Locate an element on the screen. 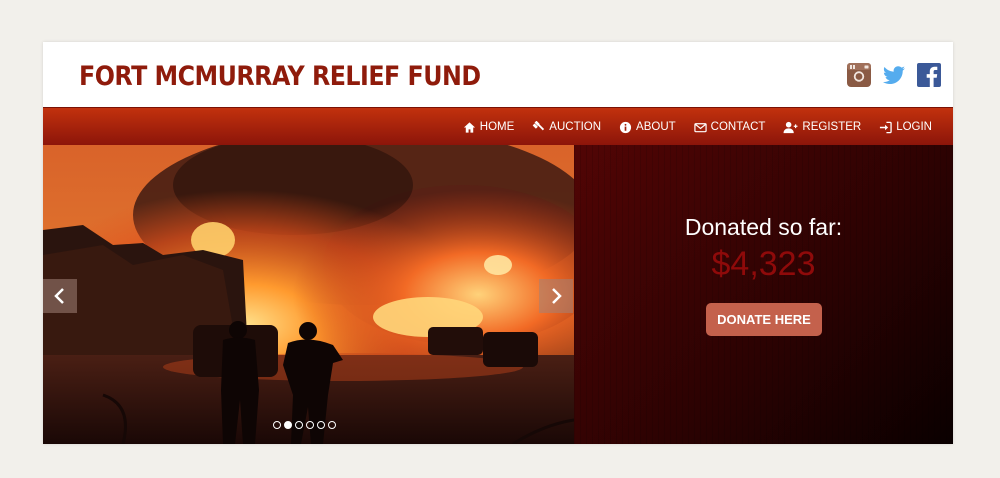 This screenshot has height=478, width=1000. nav-item-about: ABOUT is located at coordinates (647, 127).